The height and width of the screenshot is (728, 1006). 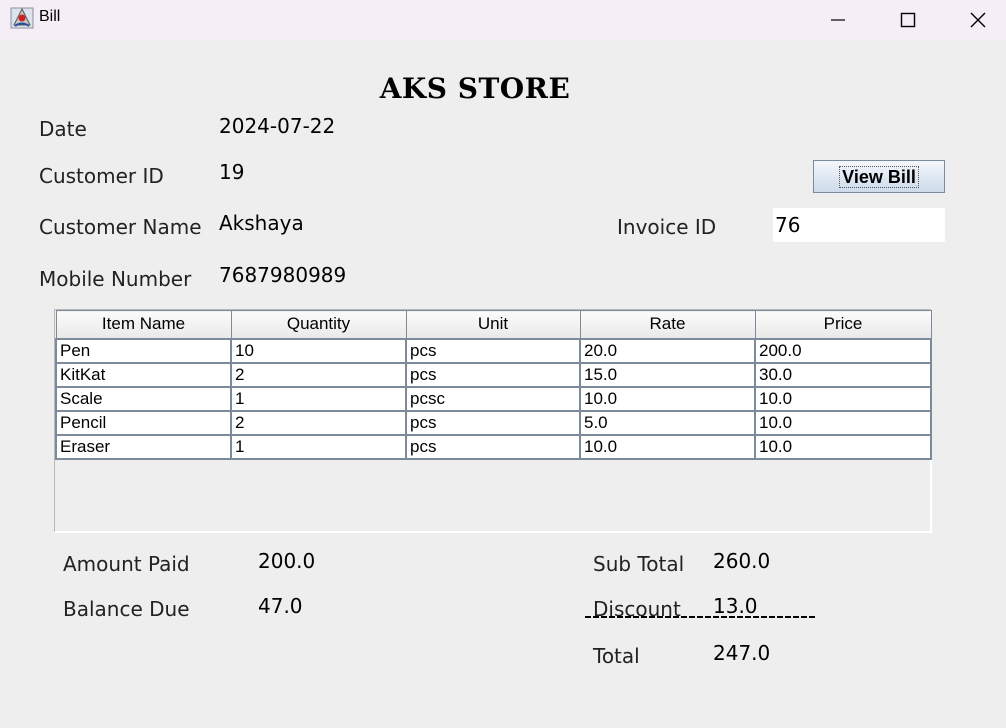 I want to click on cell-rate: 20.0, so click(x=667, y=350).